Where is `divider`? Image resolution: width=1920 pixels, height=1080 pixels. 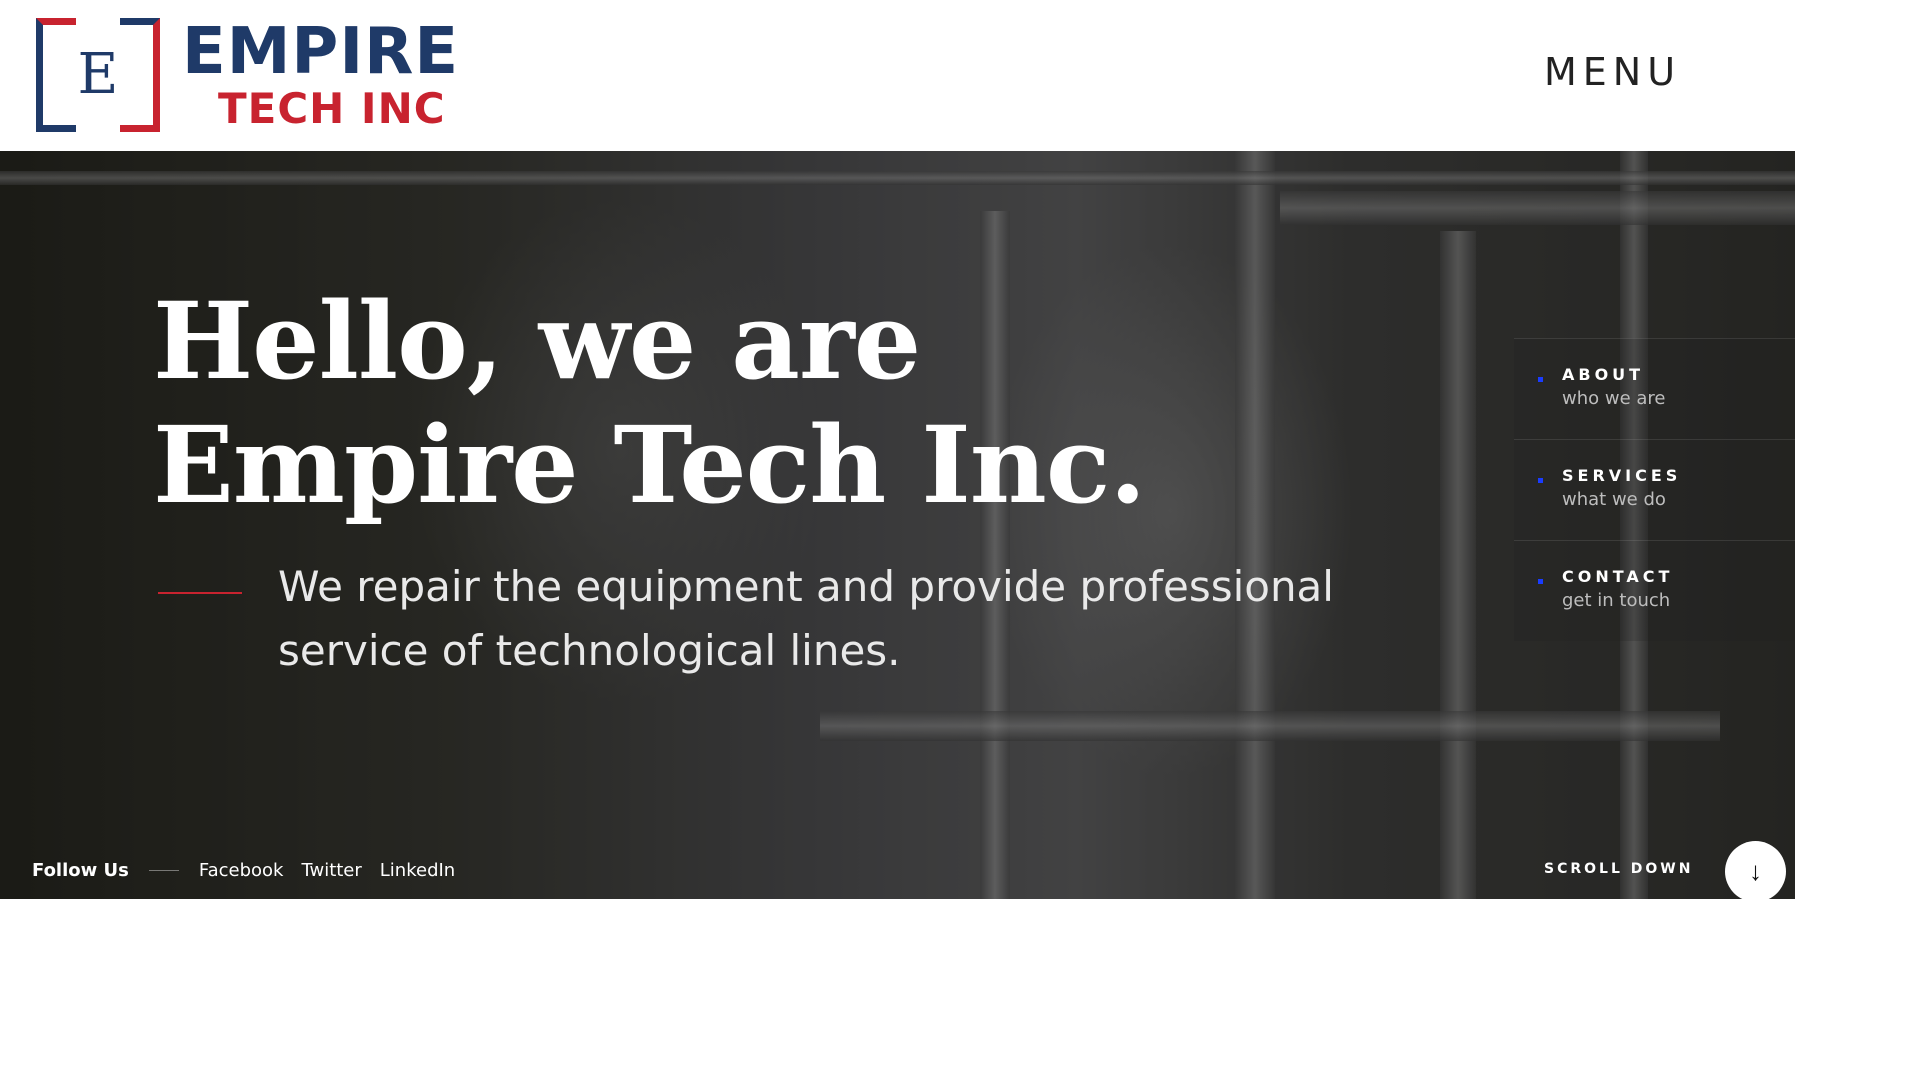 divider is located at coordinates (163, 870).